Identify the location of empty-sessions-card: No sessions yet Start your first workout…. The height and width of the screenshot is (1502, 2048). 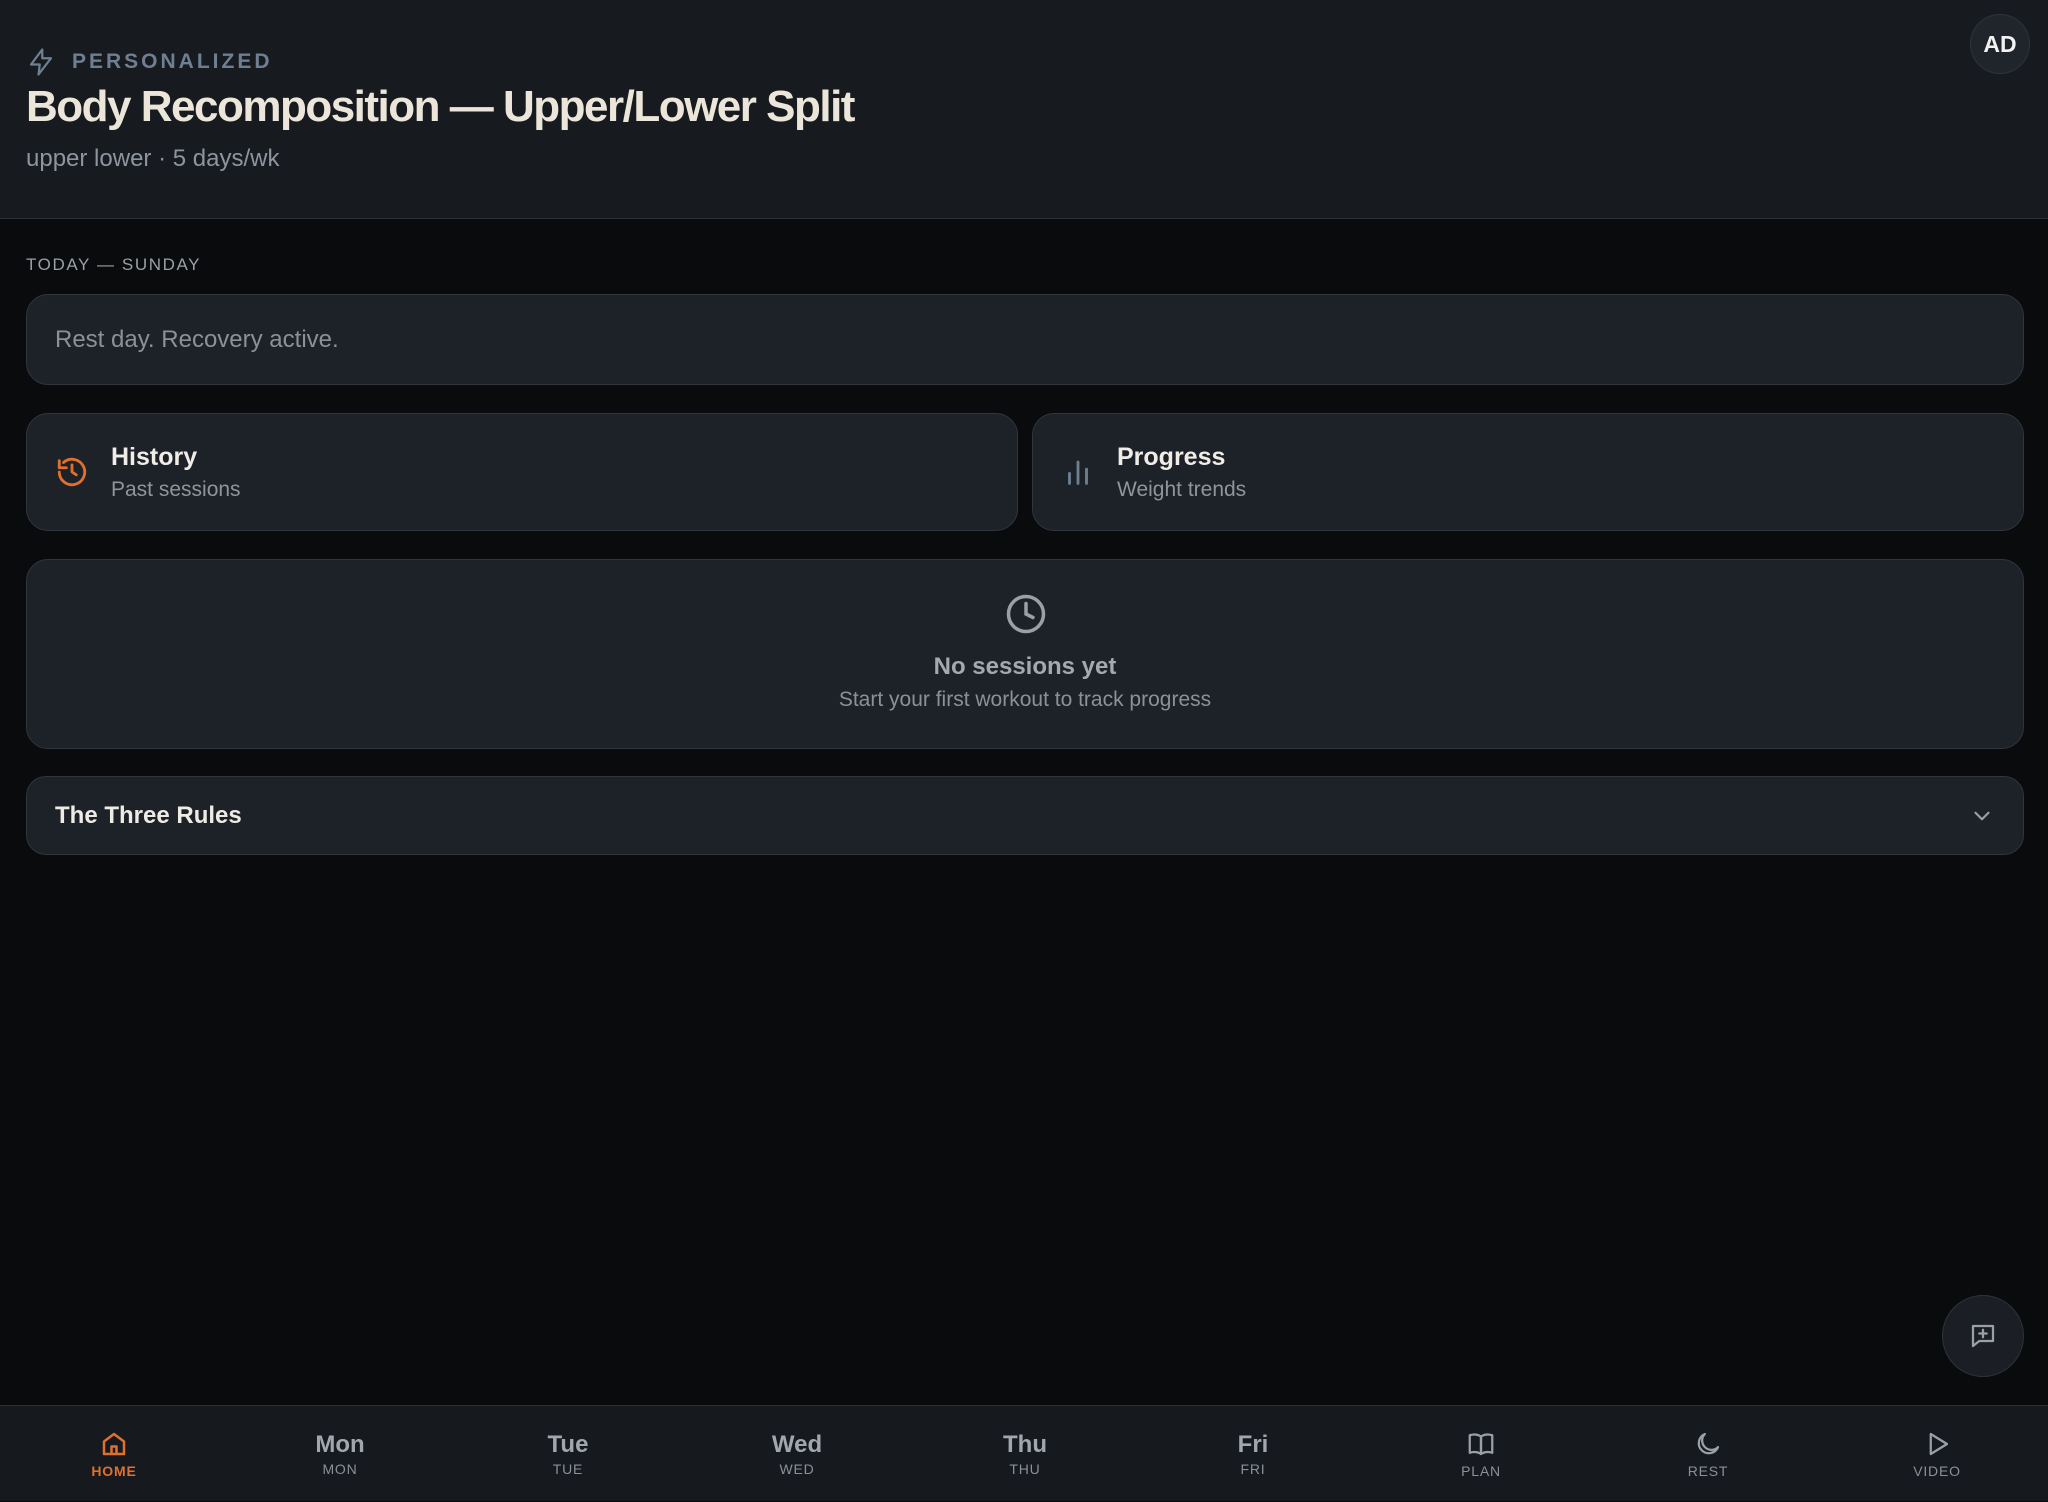
(1025, 654).